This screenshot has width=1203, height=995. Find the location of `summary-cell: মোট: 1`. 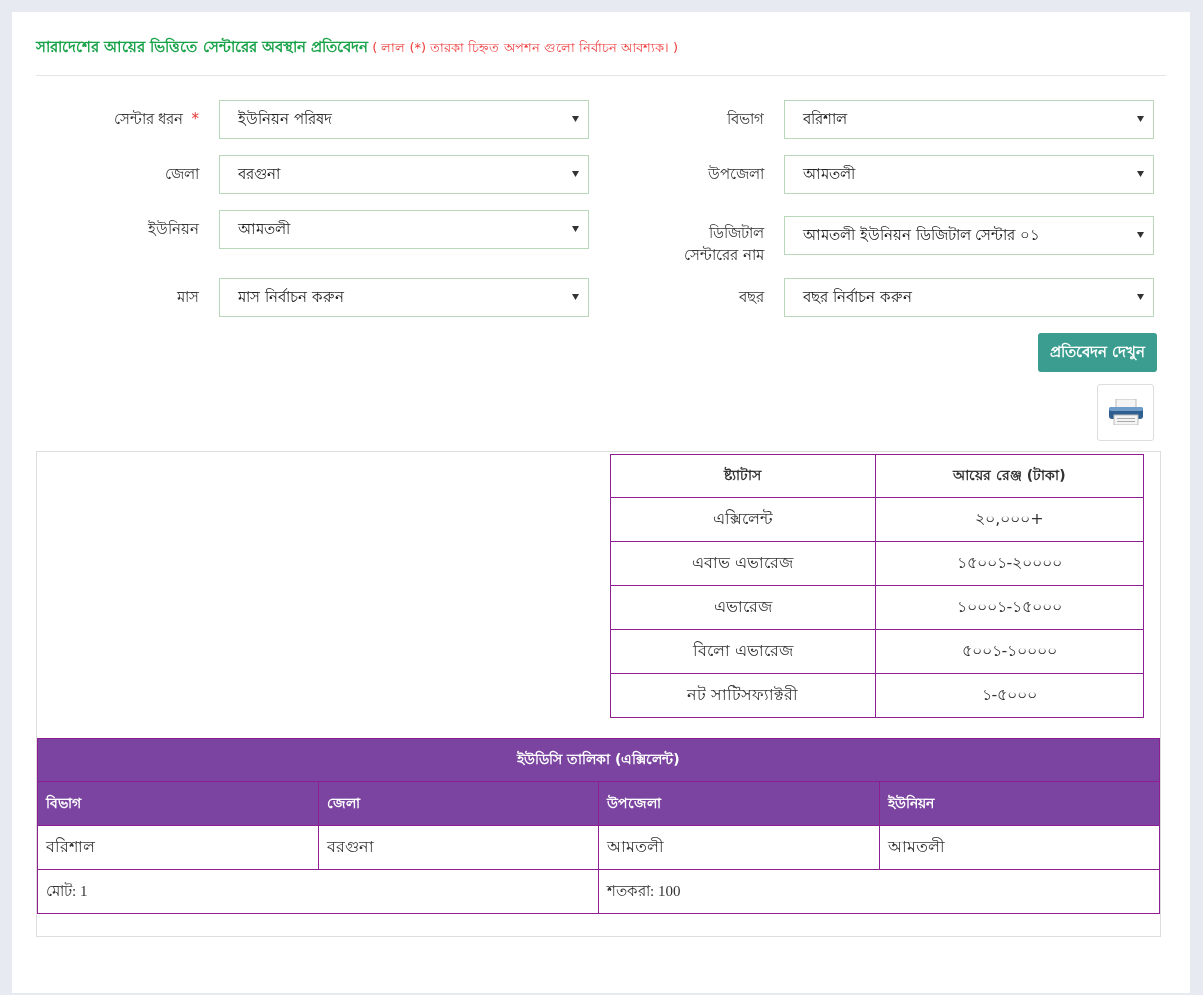

summary-cell: মোট: 1 is located at coordinates (318, 891).